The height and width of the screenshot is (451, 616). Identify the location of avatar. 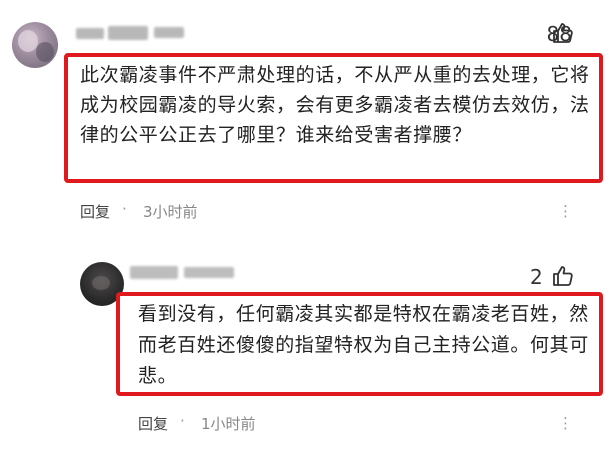
(35, 45).